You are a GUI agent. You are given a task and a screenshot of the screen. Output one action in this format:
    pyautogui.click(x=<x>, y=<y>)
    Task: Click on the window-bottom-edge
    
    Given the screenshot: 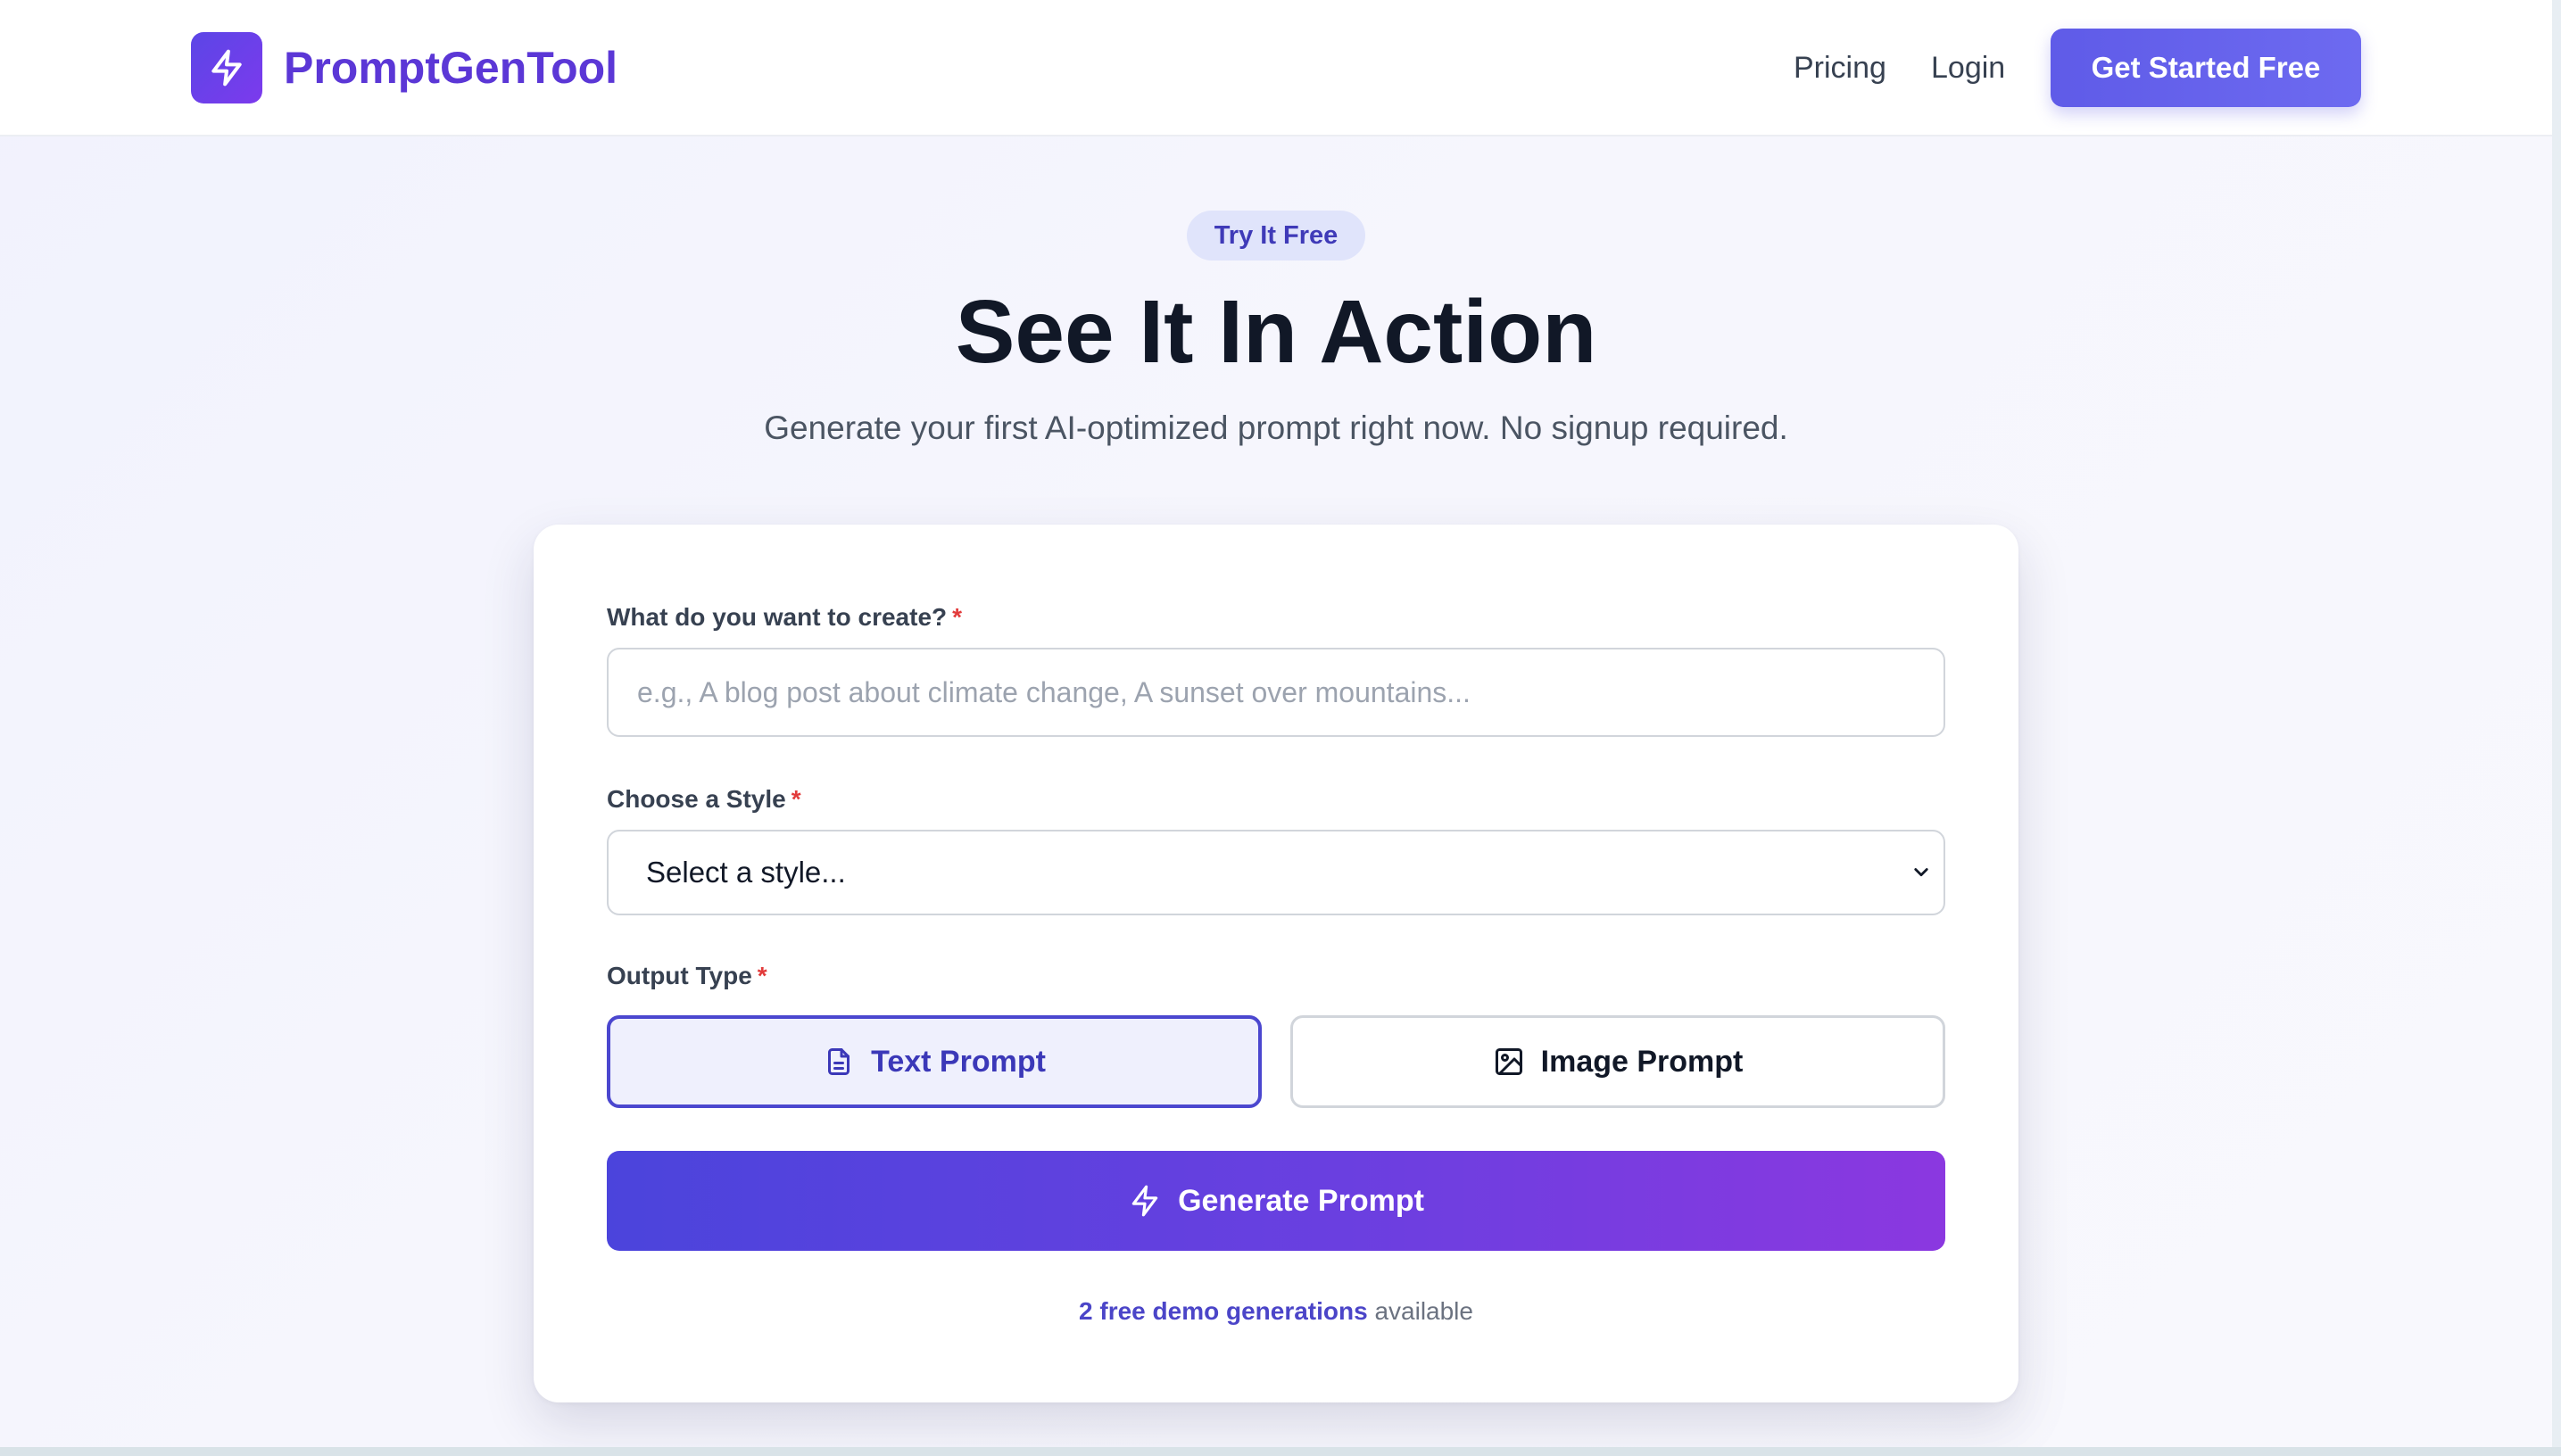 What is the action you would take?
    pyautogui.click(x=1280, y=1451)
    